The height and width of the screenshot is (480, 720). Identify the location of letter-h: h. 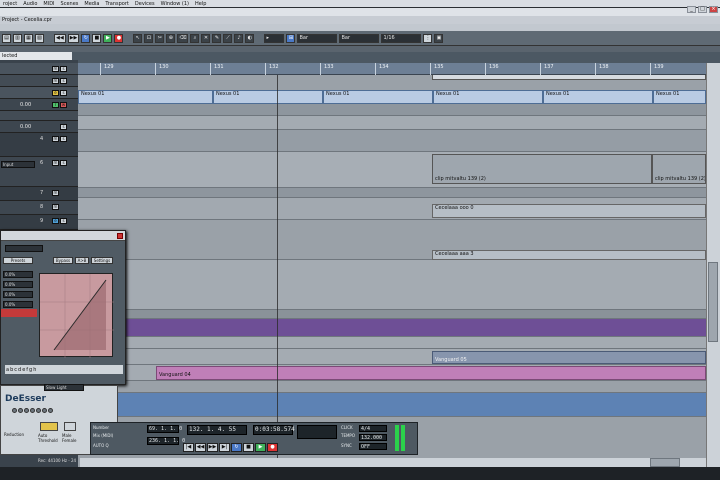
(34, 370).